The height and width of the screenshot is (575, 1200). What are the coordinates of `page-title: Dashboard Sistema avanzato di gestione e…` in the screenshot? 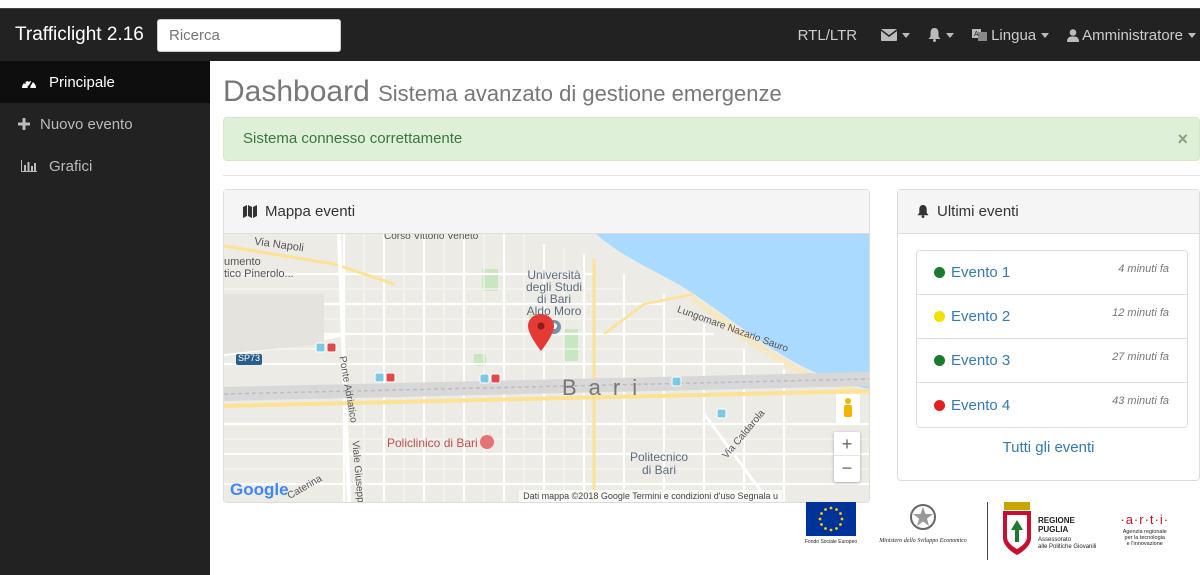 It's located at (711, 92).